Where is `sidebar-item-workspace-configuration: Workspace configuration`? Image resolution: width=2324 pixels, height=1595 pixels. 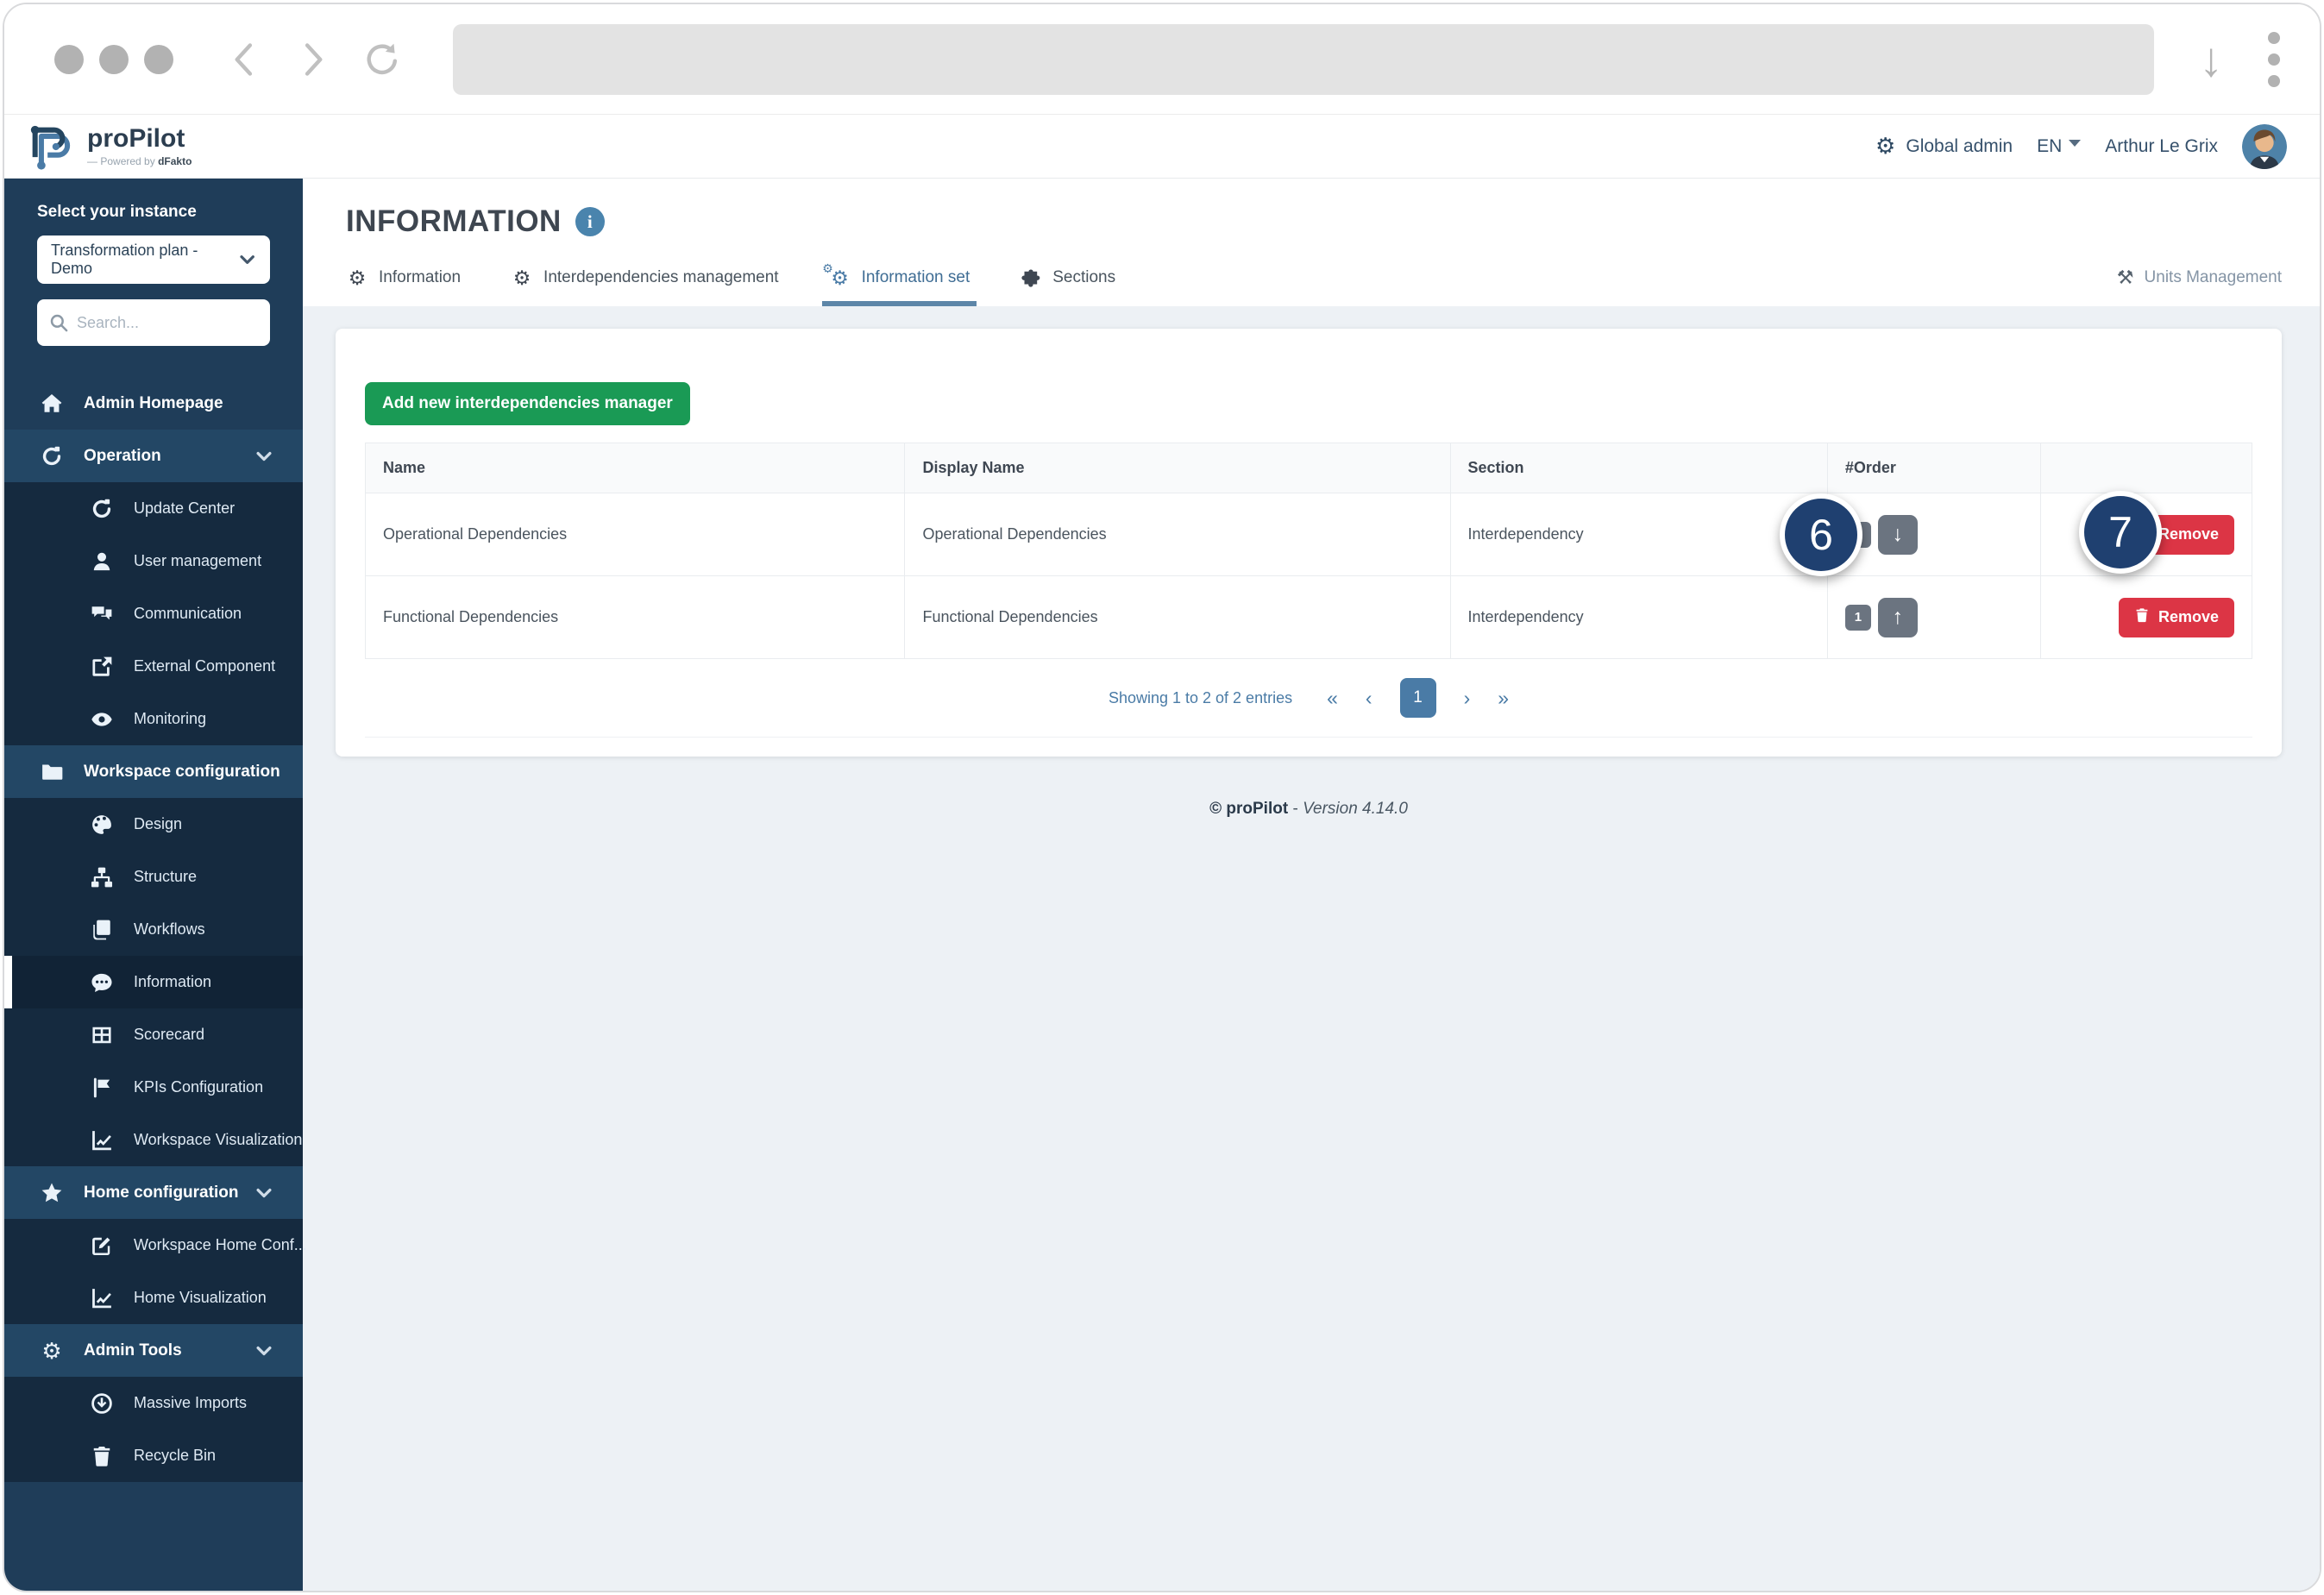
sidebar-item-workspace-configuration: Workspace configuration is located at coordinates (154, 771).